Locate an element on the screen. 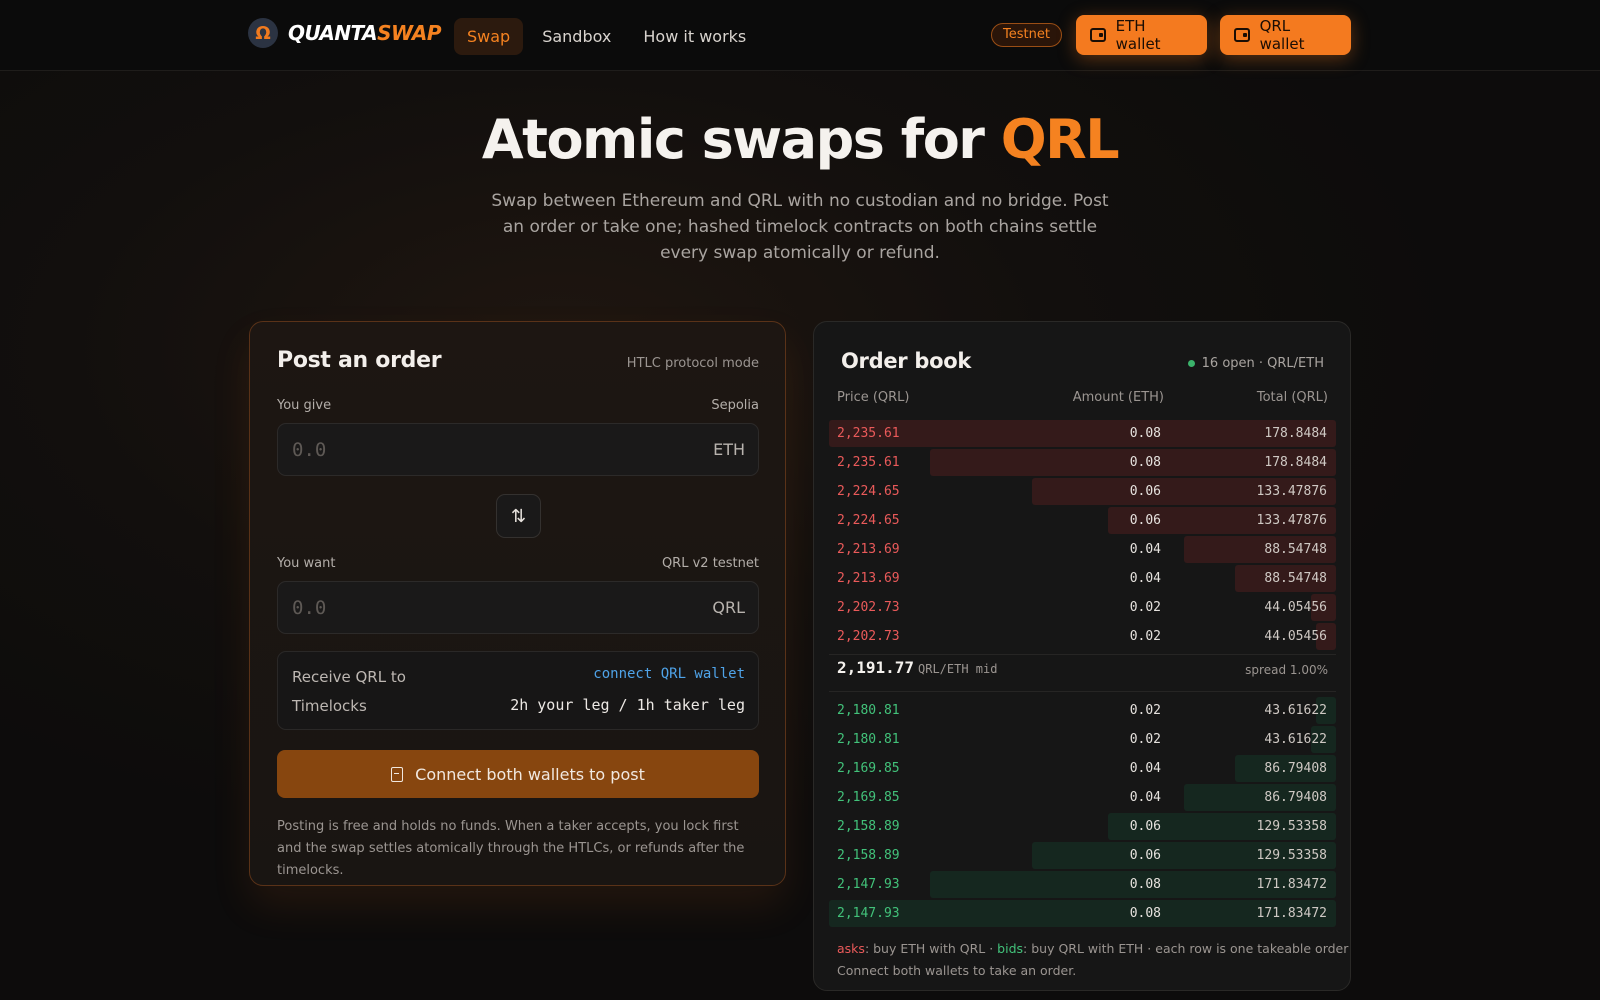  col-header-price: Price (QRL) is located at coordinates (873, 397).